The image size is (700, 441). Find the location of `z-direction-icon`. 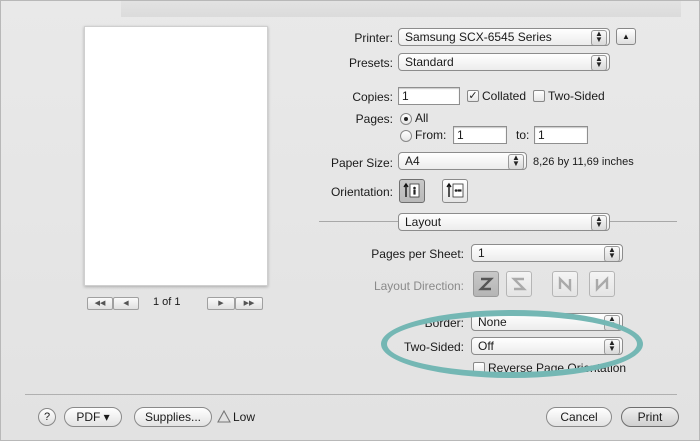

z-direction-icon is located at coordinates (486, 284).